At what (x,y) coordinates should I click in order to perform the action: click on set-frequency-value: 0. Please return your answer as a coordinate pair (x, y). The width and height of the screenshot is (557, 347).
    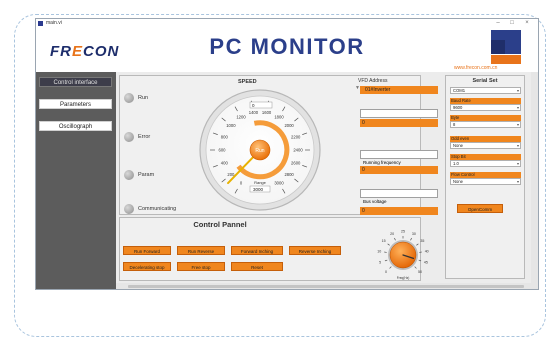
    Looking at the image, I should click on (399, 123).